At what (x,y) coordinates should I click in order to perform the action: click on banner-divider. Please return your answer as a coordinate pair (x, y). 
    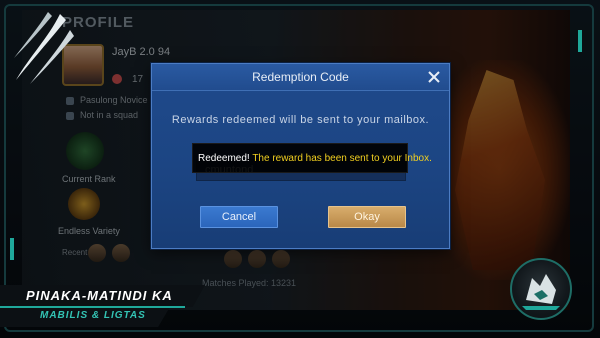
    Looking at the image, I should click on (92, 307).